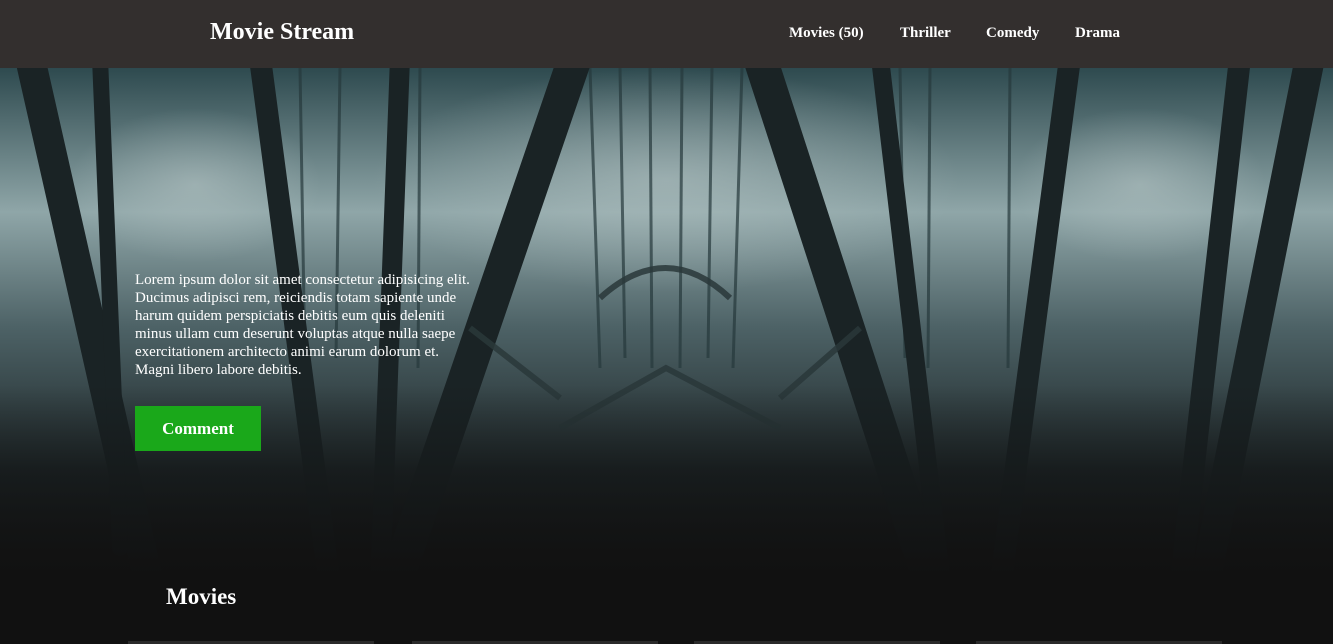 The image size is (1333, 644). What do you see at coordinates (1012, 33) in the screenshot?
I see `nav-link-comedy: Comedy` at bounding box center [1012, 33].